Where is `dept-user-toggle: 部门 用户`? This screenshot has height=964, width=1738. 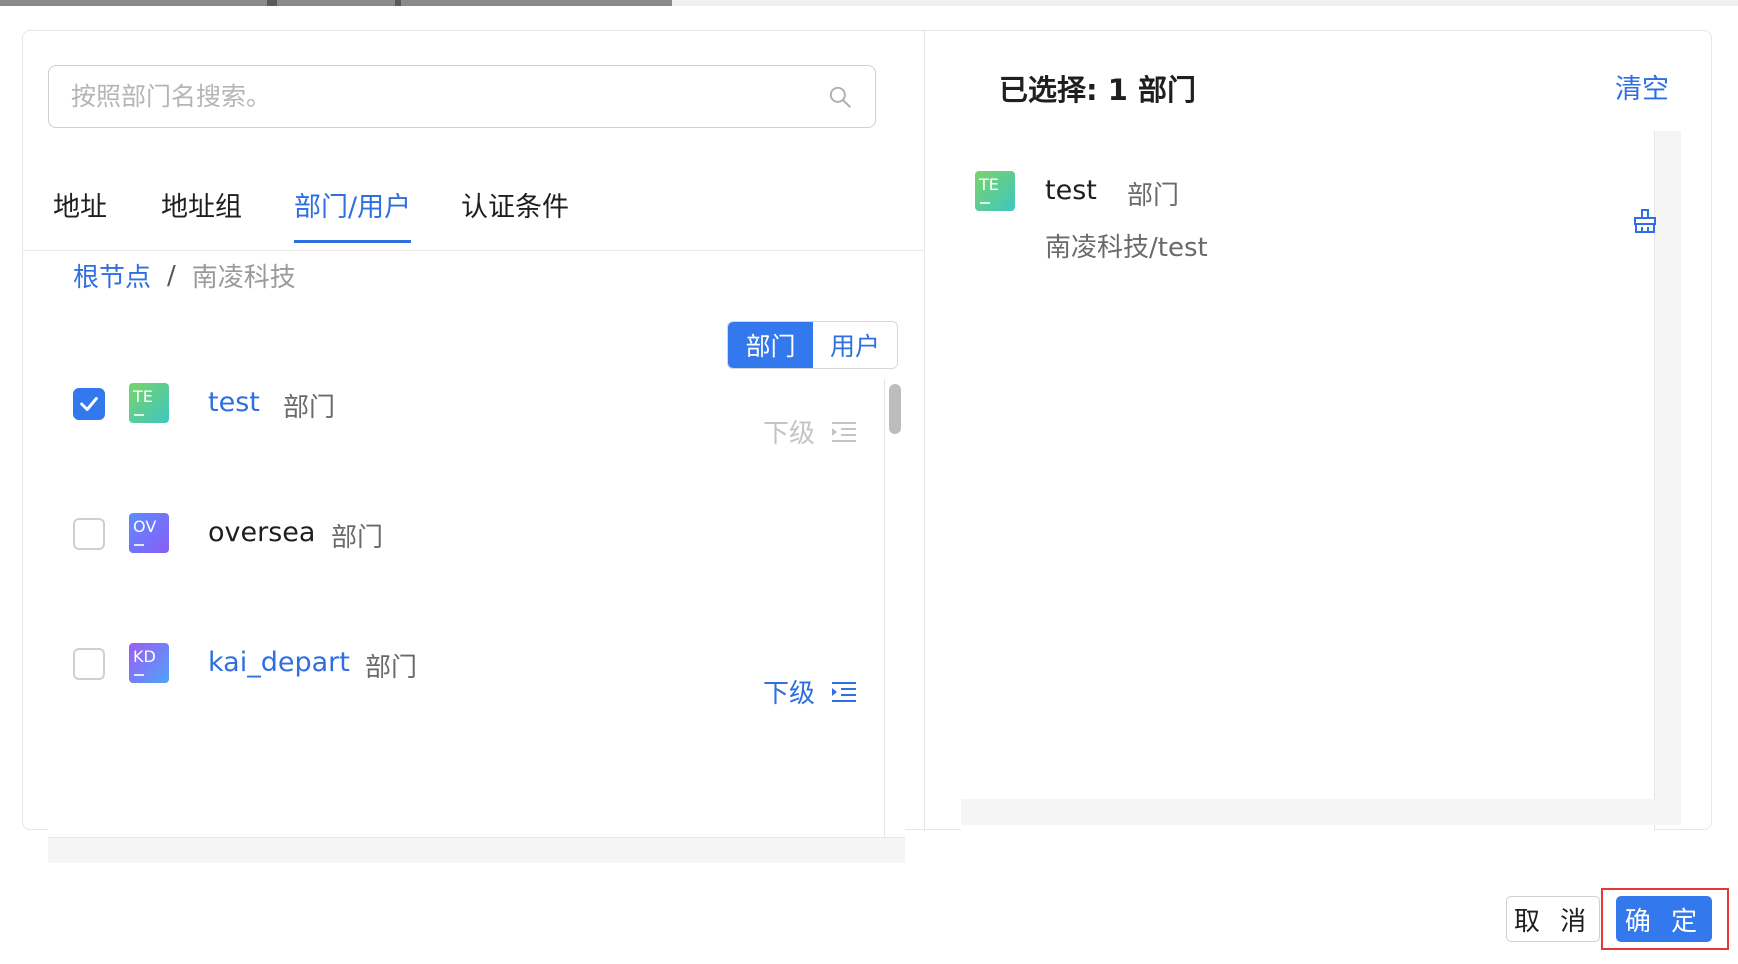 dept-user-toggle: 部门 用户 is located at coordinates (812, 345).